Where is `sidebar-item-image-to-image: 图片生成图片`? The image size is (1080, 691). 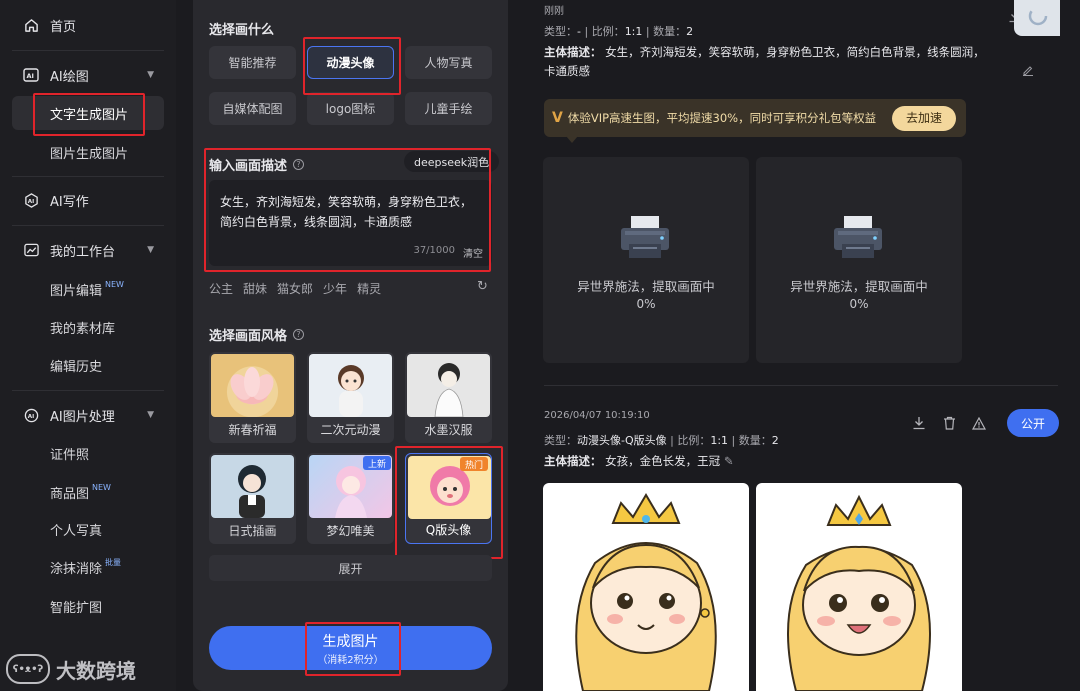 sidebar-item-image-to-image: 图片生成图片 is located at coordinates (88, 152).